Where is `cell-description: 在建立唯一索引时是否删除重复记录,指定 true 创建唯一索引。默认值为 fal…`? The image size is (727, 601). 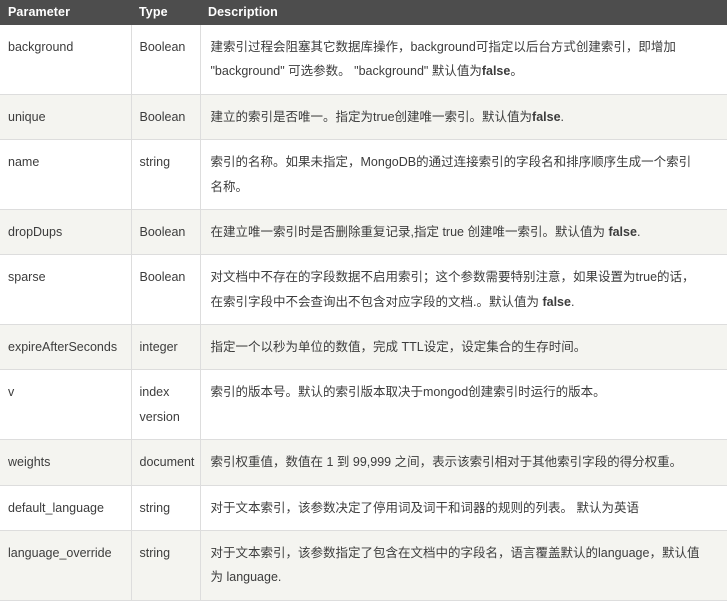 cell-description: 在建立唯一索引时是否删除重复记录,指定 true 创建唯一索引。默认值为 fal… is located at coordinates (463, 232).